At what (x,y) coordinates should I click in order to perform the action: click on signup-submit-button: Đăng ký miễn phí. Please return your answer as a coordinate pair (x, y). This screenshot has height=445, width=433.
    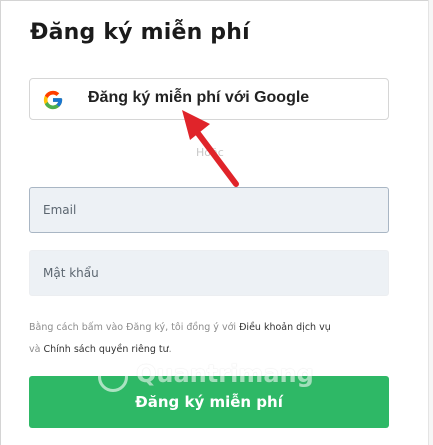
    Looking at the image, I should click on (209, 402).